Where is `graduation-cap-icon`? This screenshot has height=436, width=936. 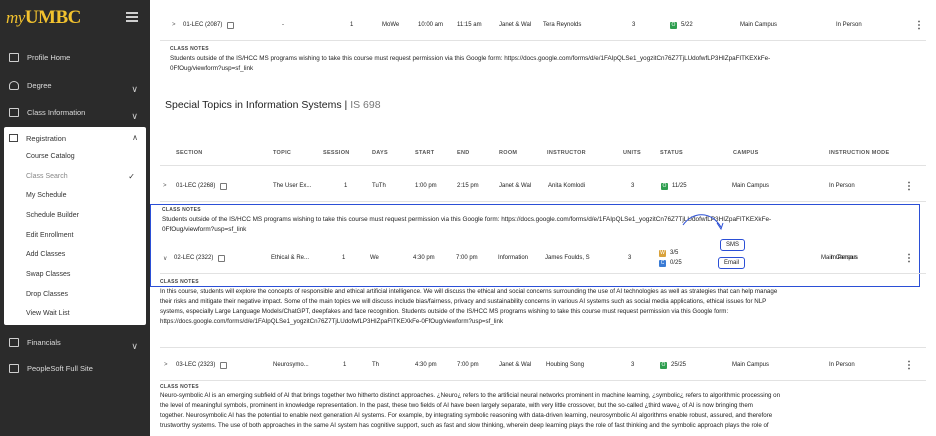 graduation-cap-icon is located at coordinates (14, 85).